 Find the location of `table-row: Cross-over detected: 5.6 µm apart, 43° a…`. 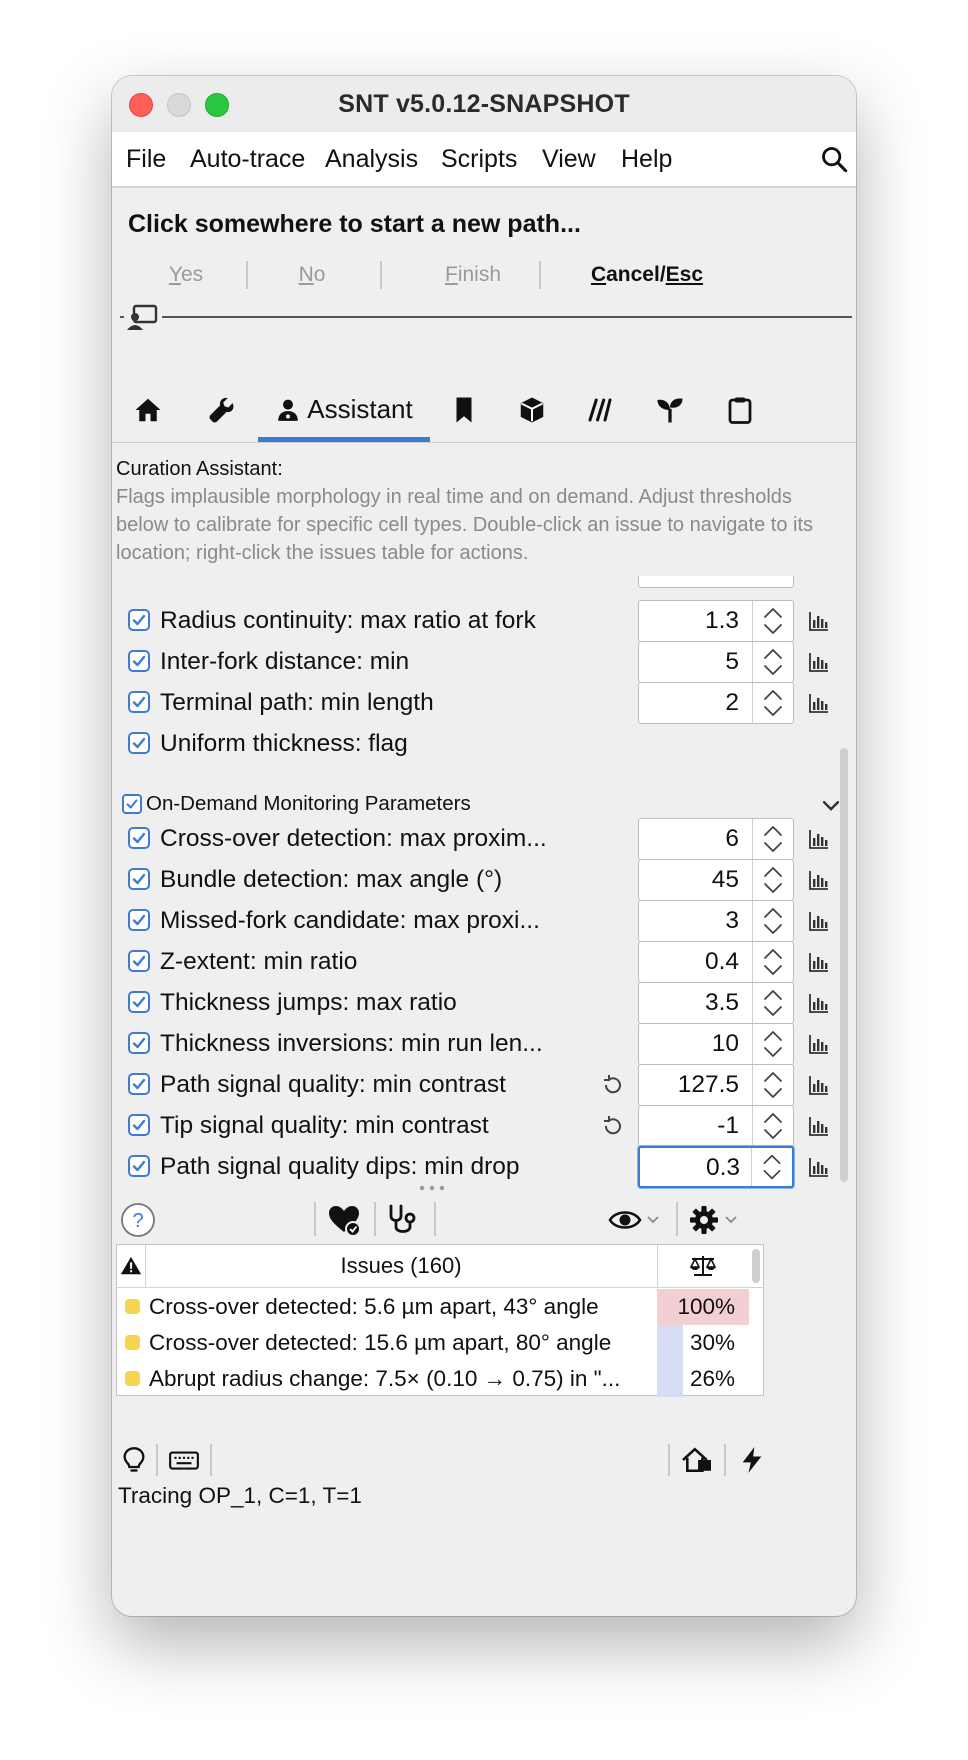

table-row: Cross-over detected: 5.6 µm apart, 43° a… is located at coordinates (433, 1307).